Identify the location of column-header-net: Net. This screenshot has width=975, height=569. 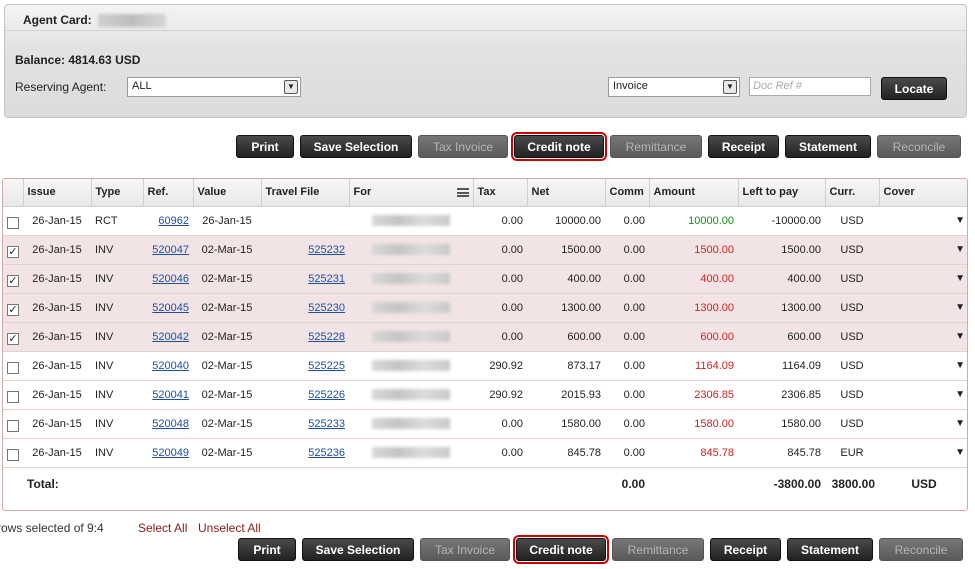
(565, 193).